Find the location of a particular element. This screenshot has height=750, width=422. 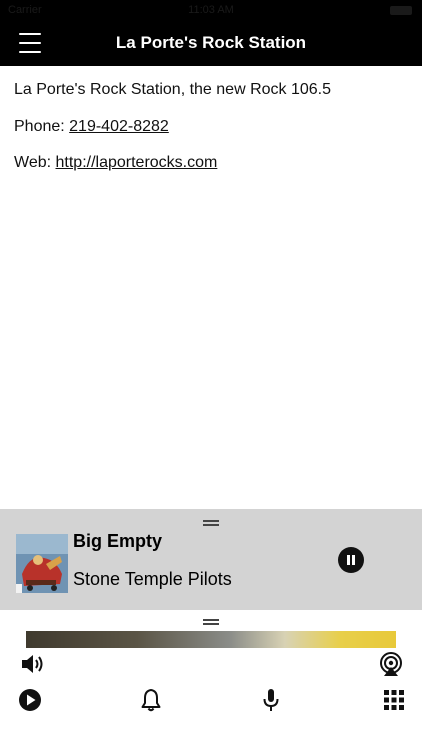

station-banner-image is located at coordinates (211, 639).